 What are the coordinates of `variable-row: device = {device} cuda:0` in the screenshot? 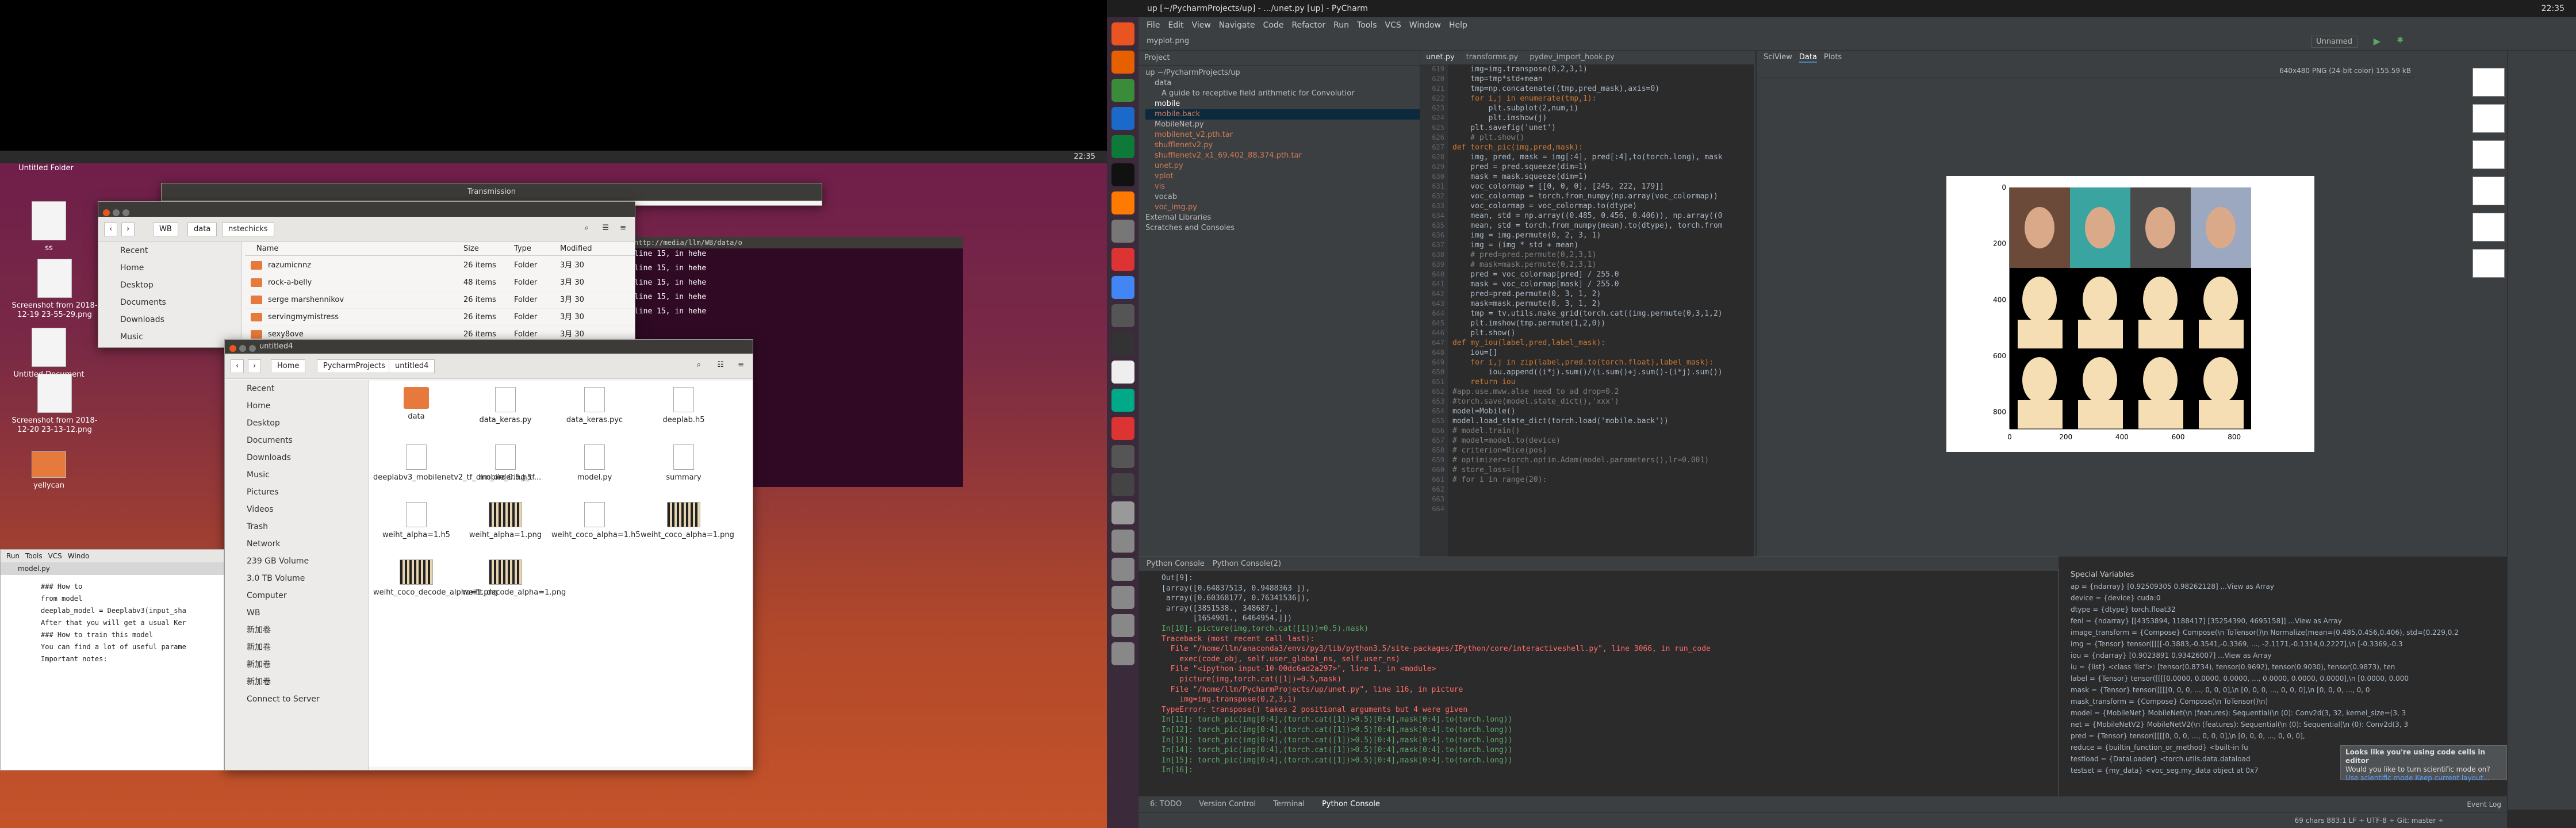 It's located at (2283, 598).